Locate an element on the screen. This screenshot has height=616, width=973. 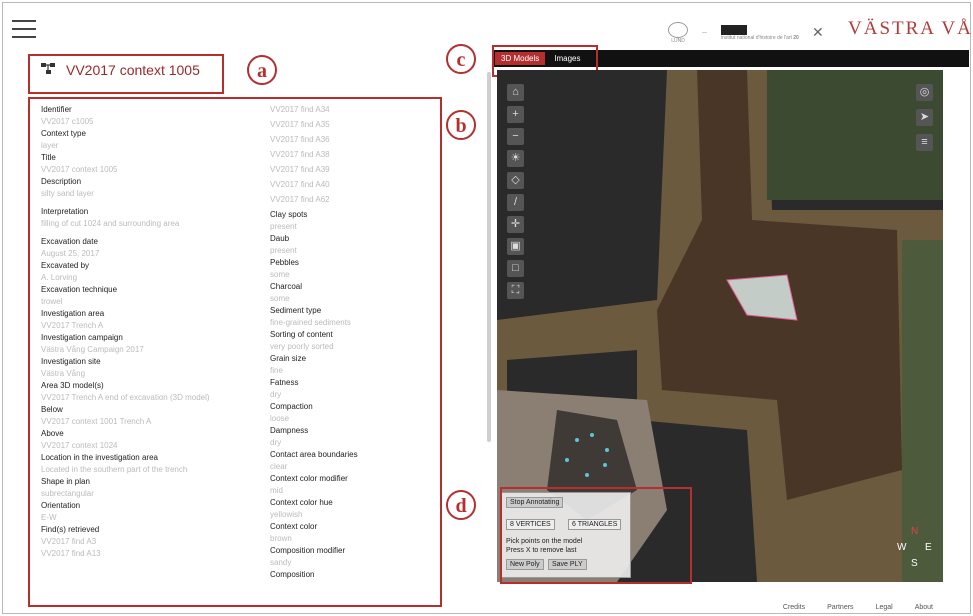
compass: N W E S is located at coordinates (915, 548).